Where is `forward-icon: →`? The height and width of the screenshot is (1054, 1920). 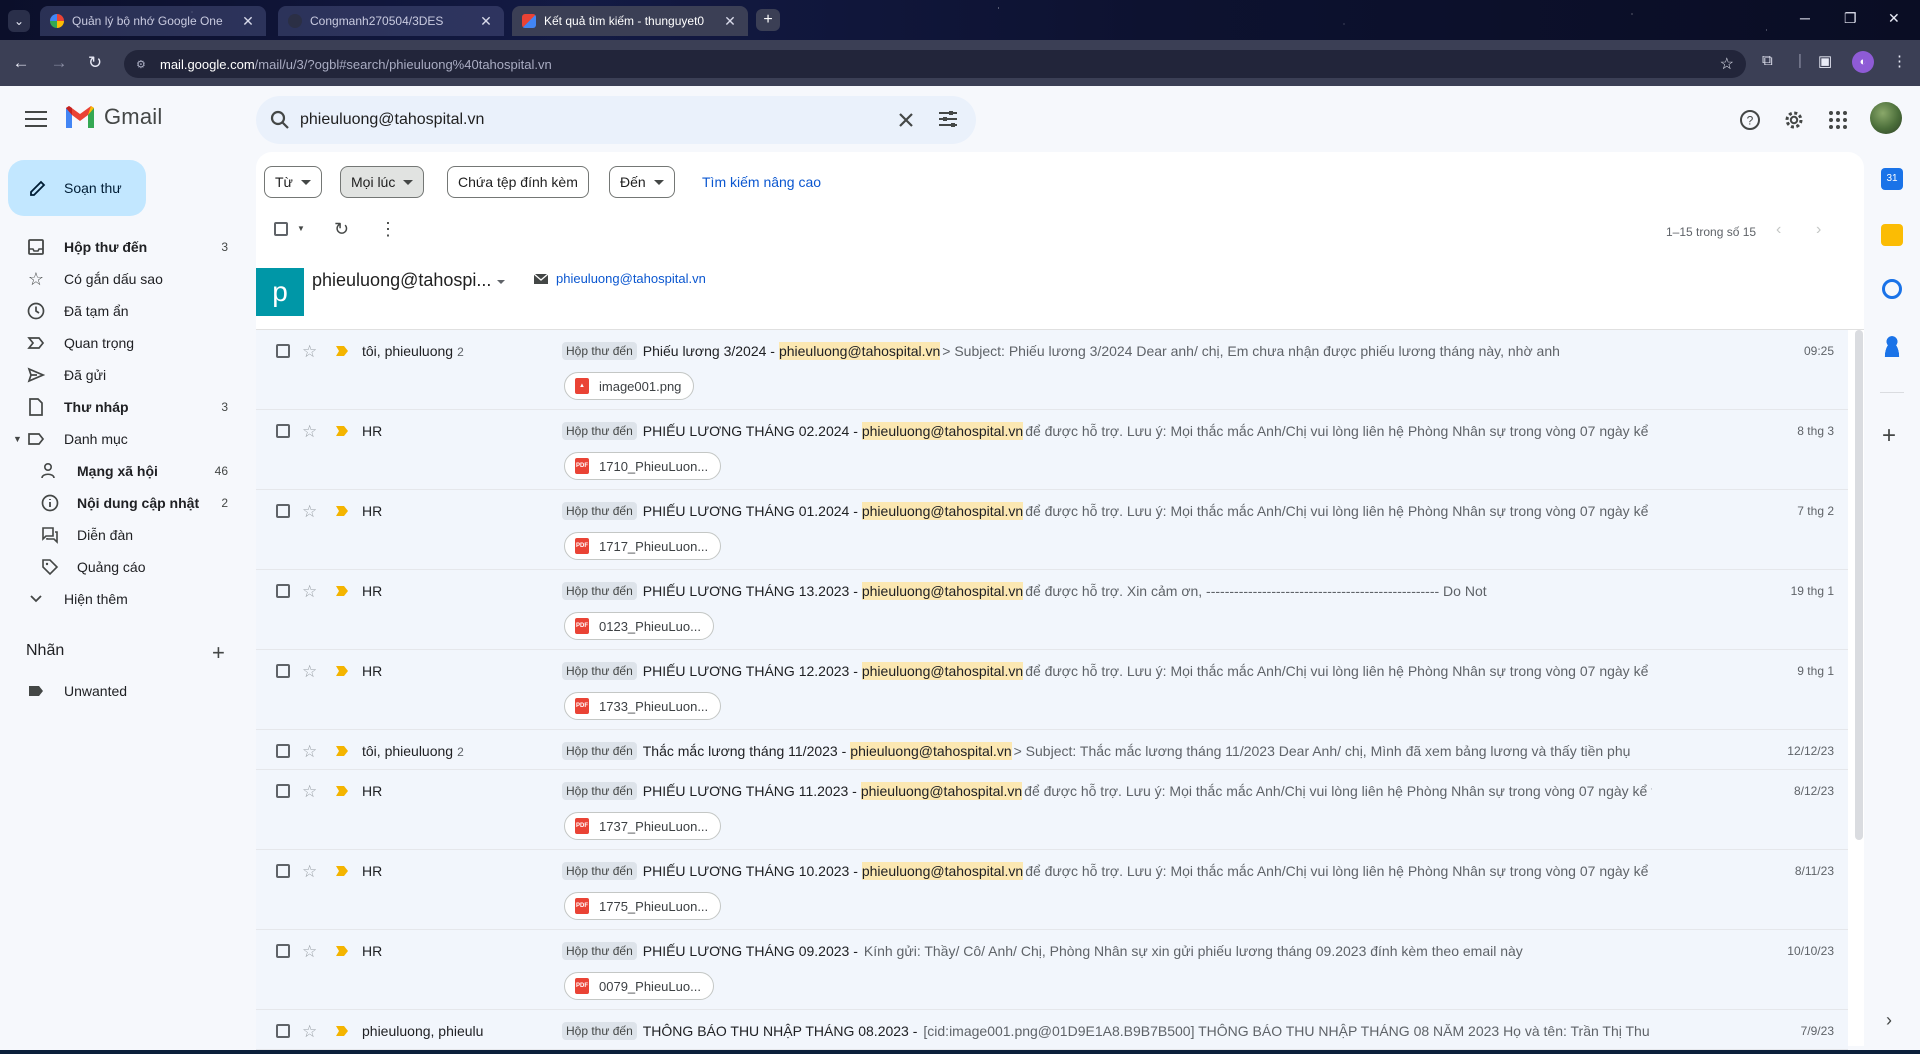 forward-icon: → is located at coordinates (59, 63).